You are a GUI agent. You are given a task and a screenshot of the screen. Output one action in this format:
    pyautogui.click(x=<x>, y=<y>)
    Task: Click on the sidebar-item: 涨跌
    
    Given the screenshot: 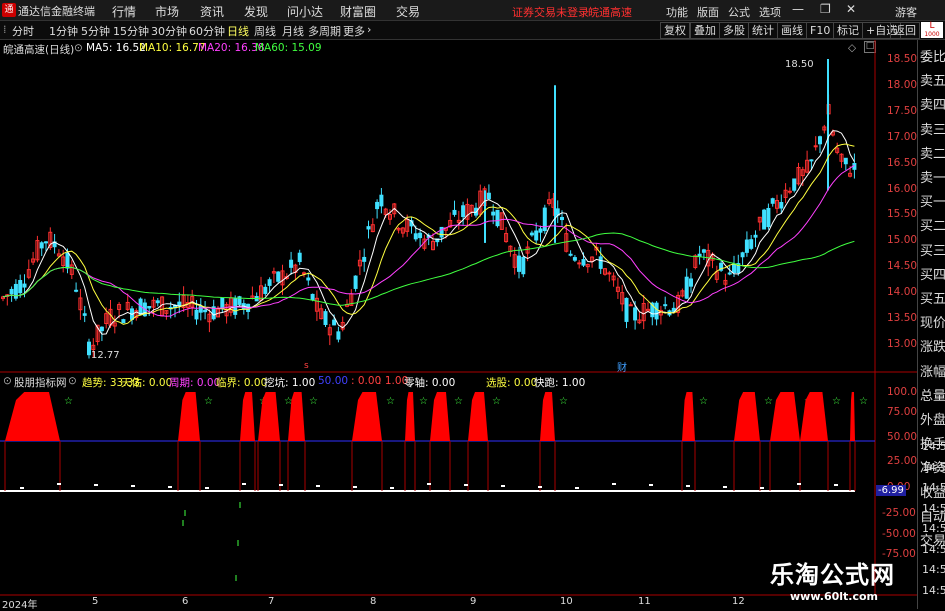 What is the action you would take?
    pyautogui.click(x=932, y=345)
    